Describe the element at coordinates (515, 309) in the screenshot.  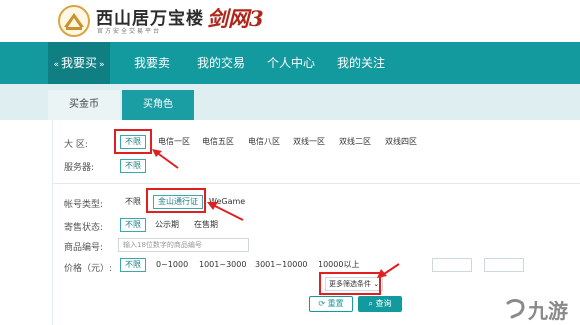
I see `watermark-logo-icon` at that location.